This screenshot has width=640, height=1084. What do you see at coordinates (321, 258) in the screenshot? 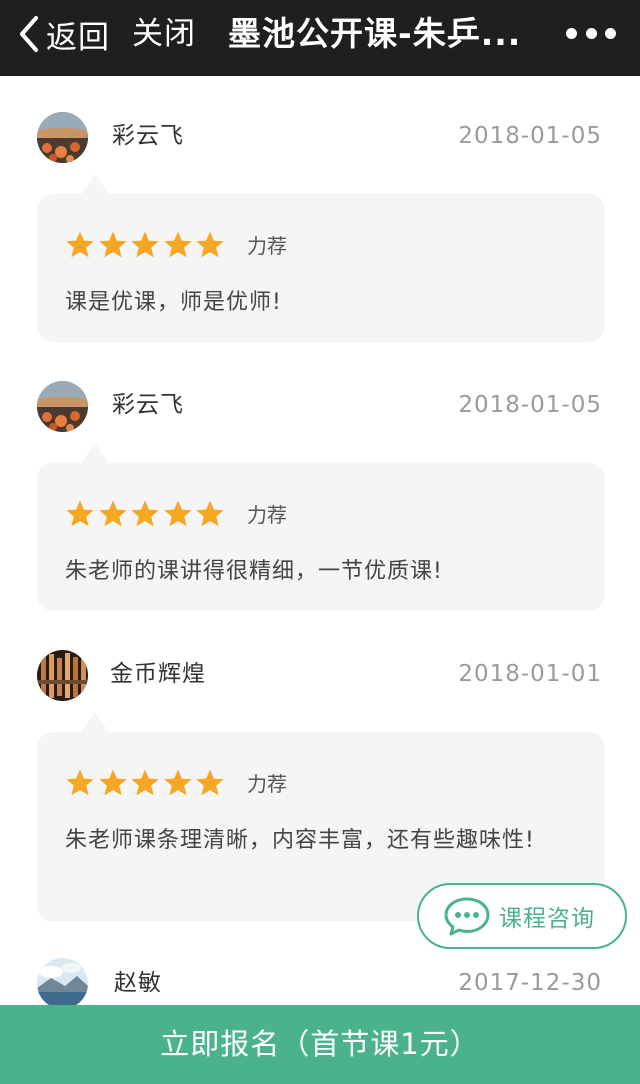
I see `review-card: 力荐 课是优课，师是优师!` at bounding box center [321, 258].